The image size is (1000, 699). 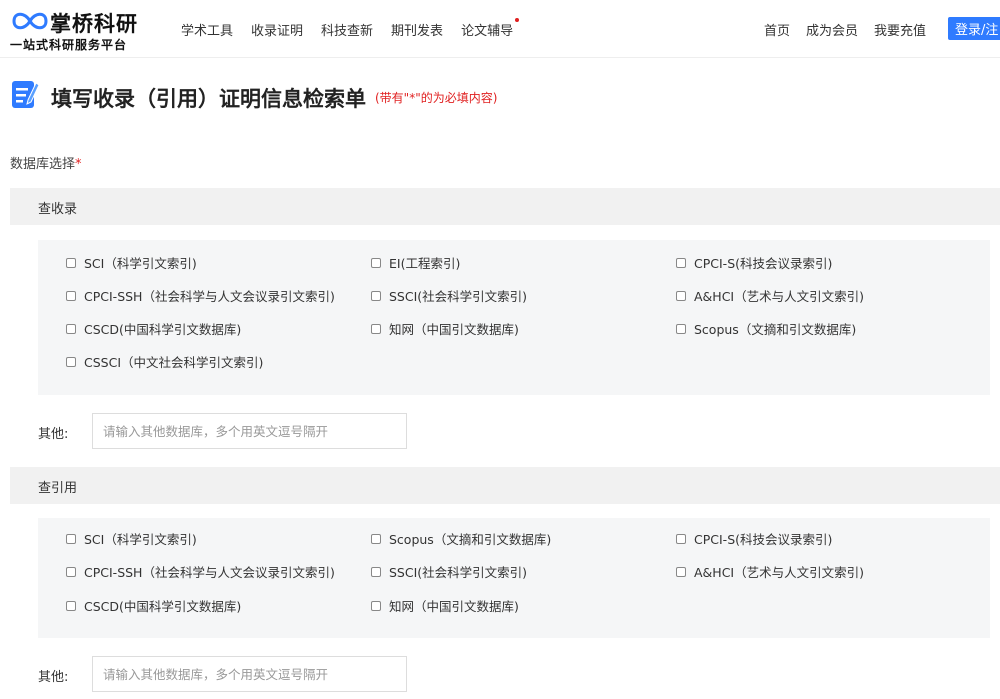 I want to click on citation-option-ahci: A&HCI（艺术与人文引文索引), so click(x=770, y=571).